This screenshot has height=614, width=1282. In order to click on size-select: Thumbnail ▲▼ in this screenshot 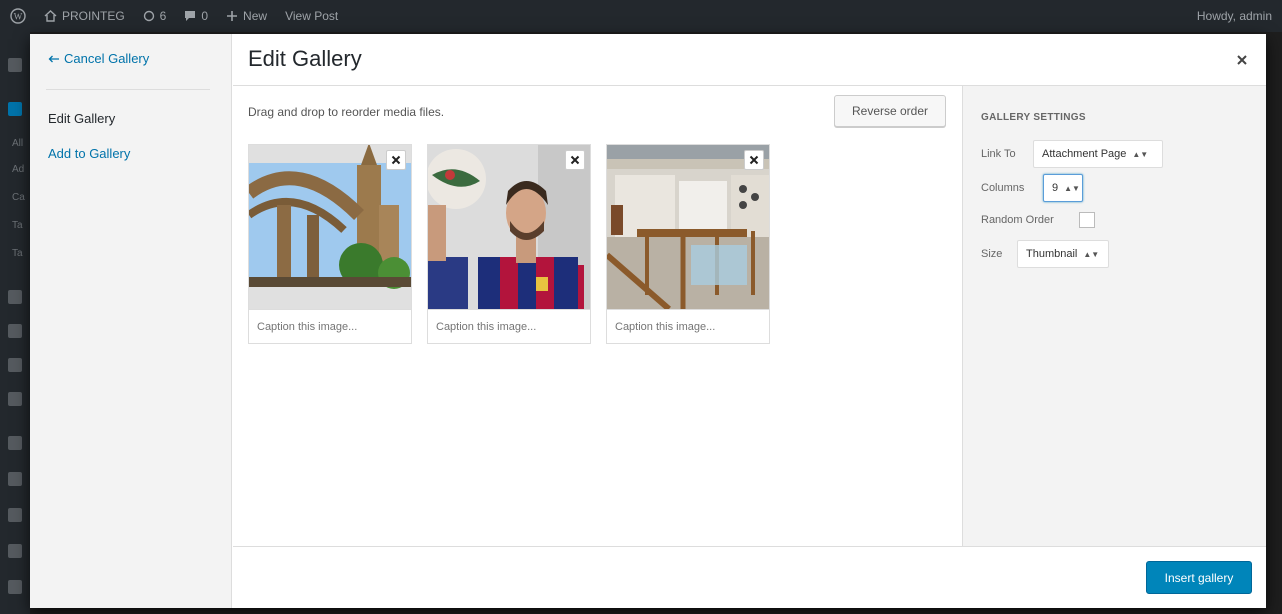, I will do `click(1063, 254)`.